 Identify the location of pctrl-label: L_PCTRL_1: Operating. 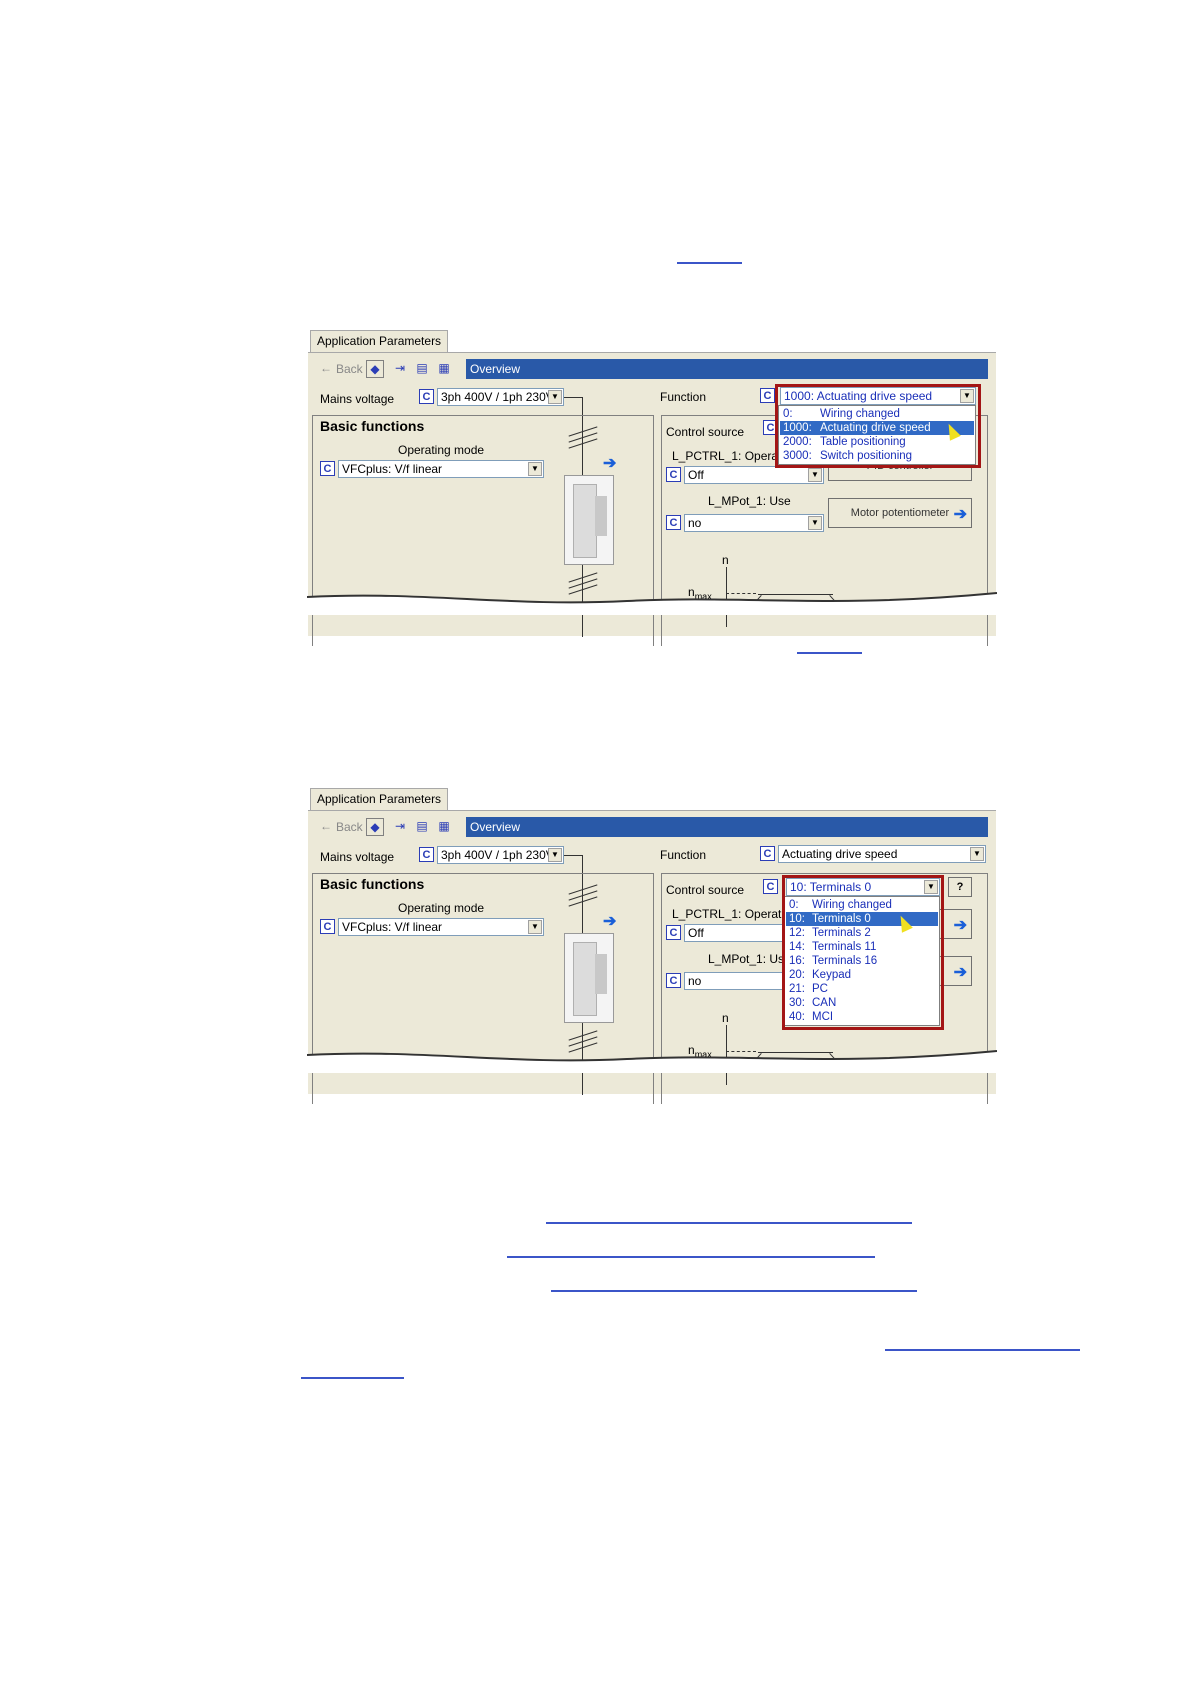
(735, 914).